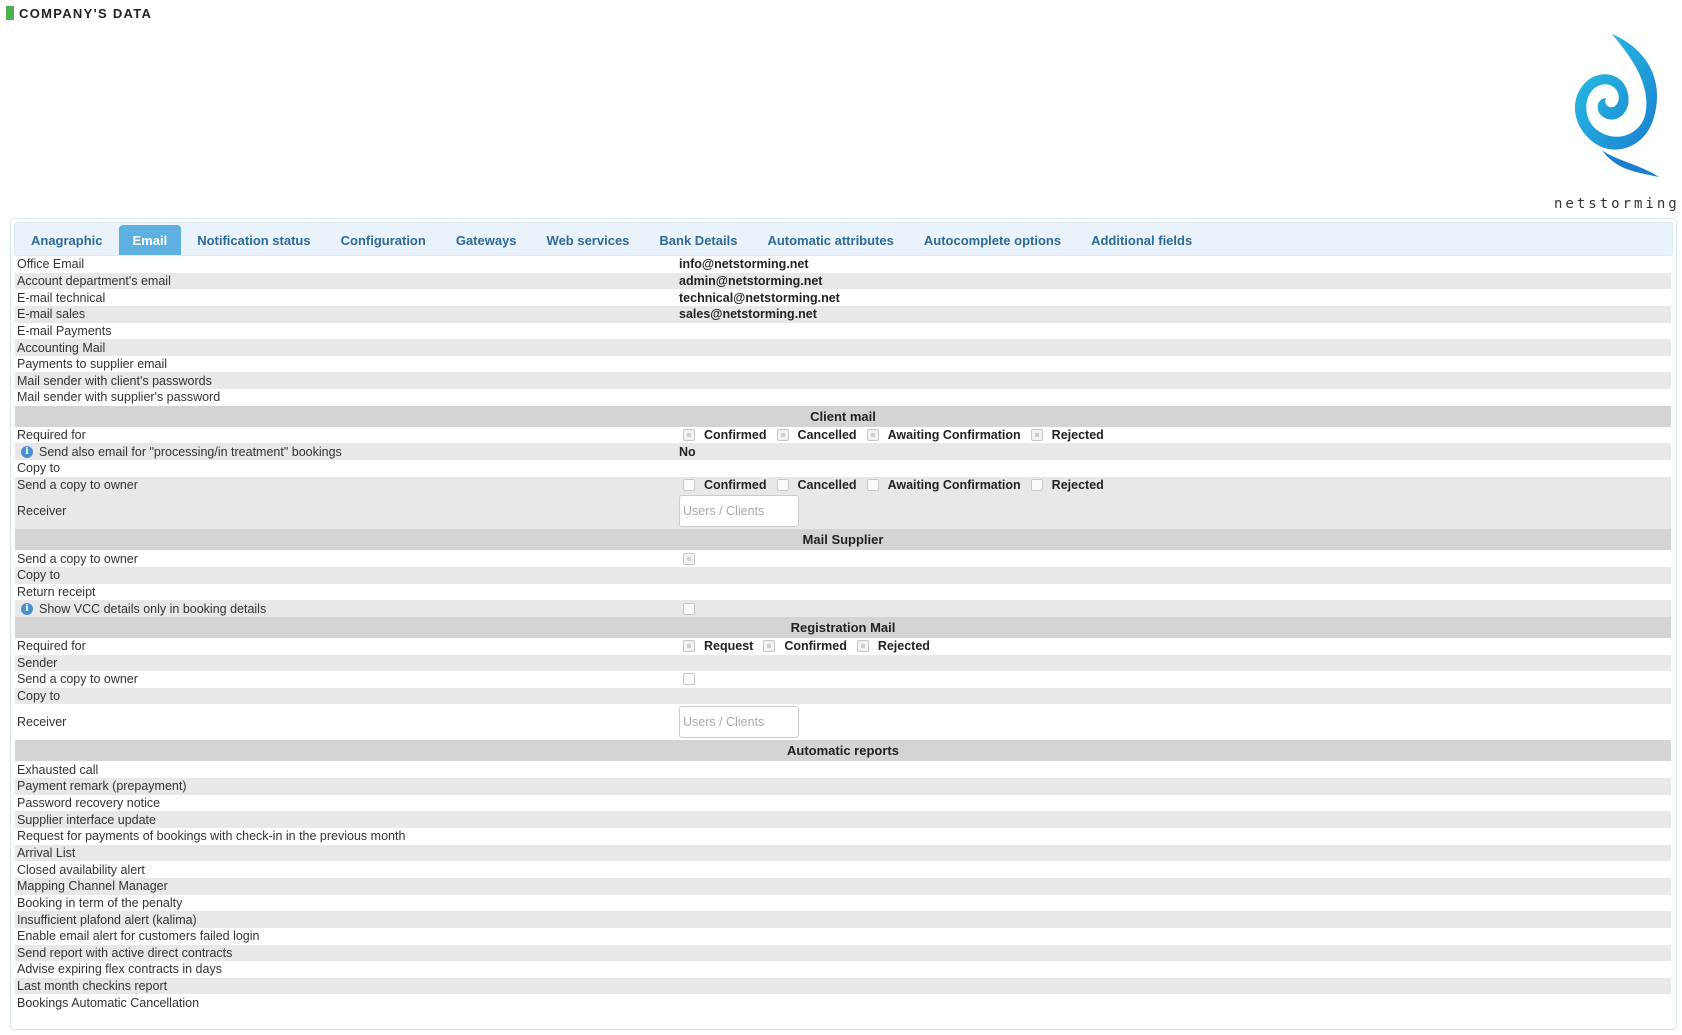 The image size is (1682, 1035). Describe the element at coordinates (782, 435) in the screenshot. I see `checkbox-cancelled` at that location.